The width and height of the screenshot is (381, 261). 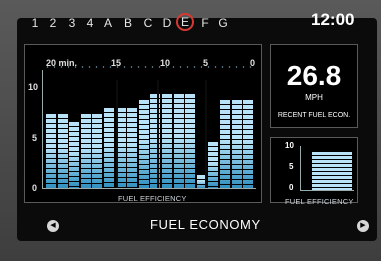 I want to click on mode-key-4: 4, so click(x=90, y=23).